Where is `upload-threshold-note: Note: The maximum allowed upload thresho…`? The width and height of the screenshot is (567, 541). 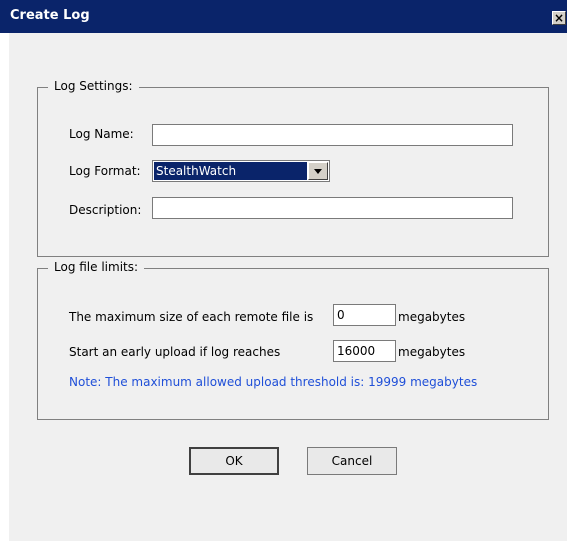 upload-threshold-note: Note: The maximum allowed upload thresho… is located at coordinates (273, 382).